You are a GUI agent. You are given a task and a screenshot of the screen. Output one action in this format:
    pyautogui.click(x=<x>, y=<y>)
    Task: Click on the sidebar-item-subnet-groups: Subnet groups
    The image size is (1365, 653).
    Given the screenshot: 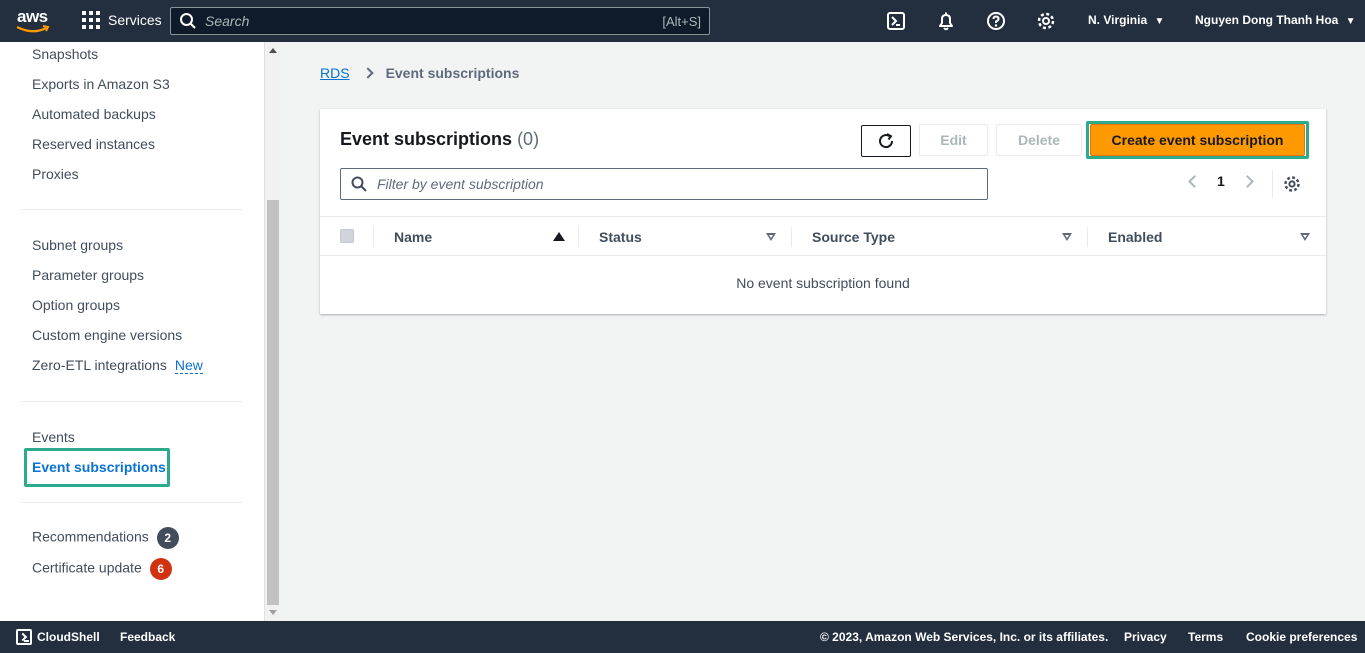 What is the action you would take?
    pyautogui.click(x=77, y=245)
    